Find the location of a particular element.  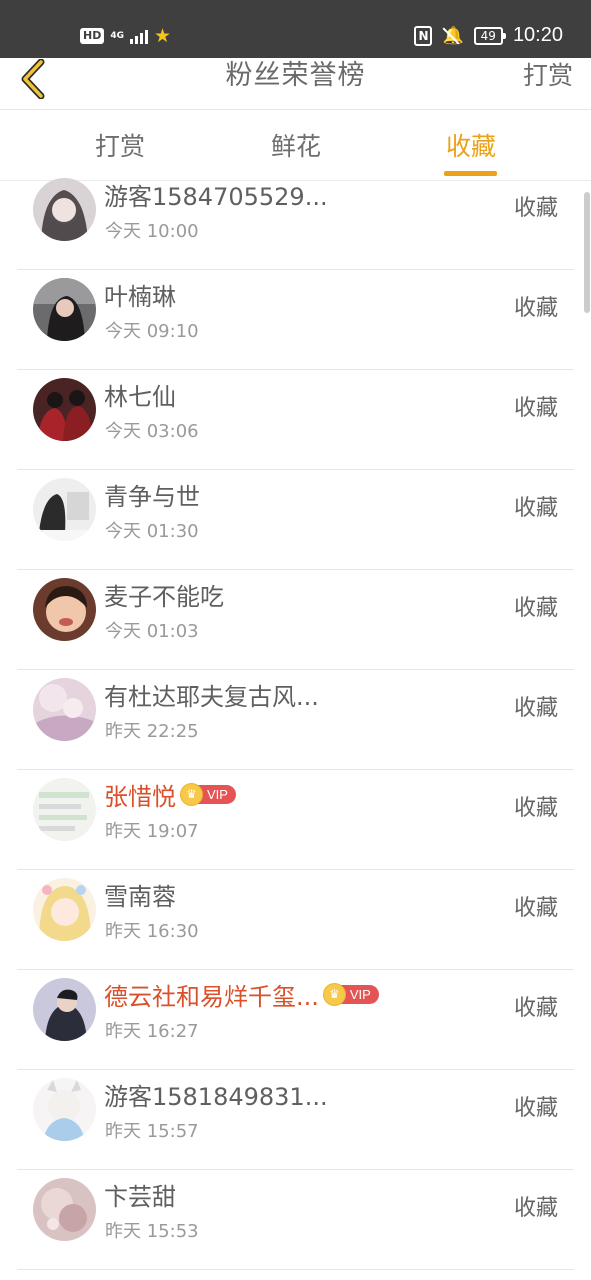

name-line: 德云社和易烊千玺... ♛ VIP is located at coordinates (241, 994).